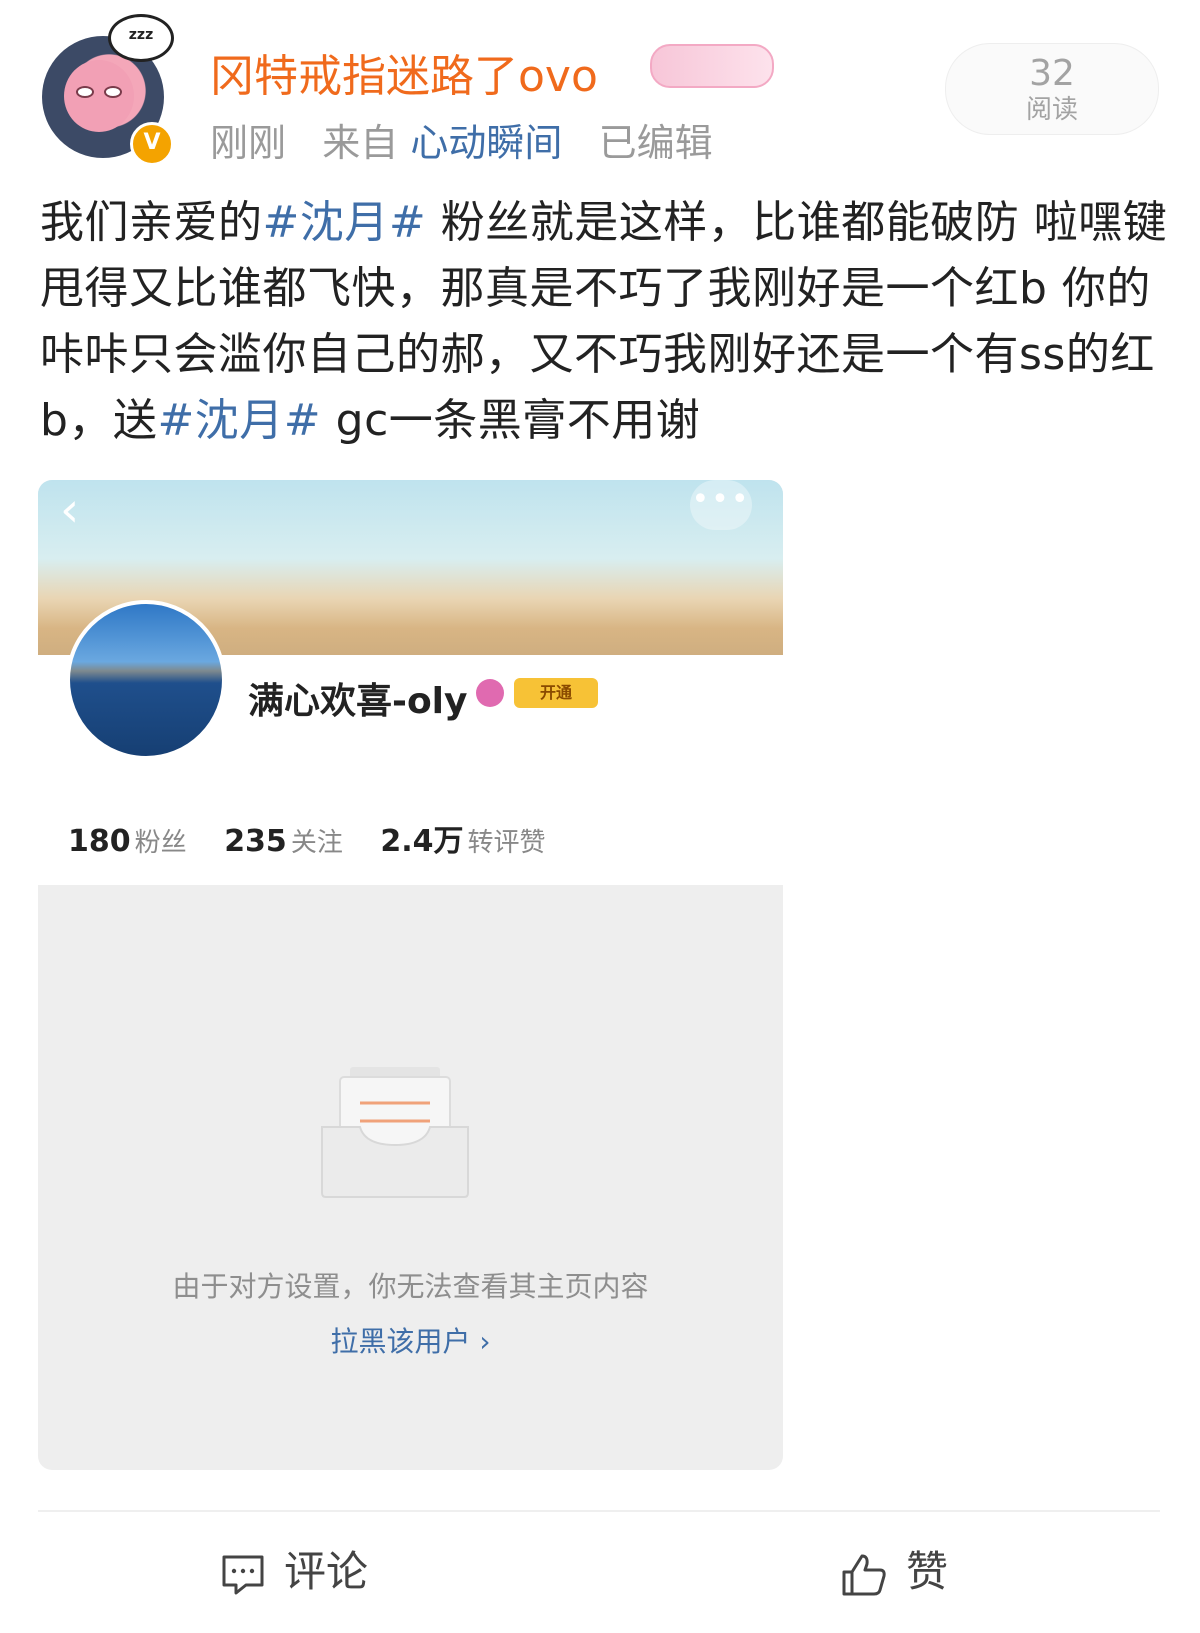  What do you see at coordinates (410, 1341) in the screenshot?
I see `block-user-link: 拉黑该用户 ›` at bounding box center [410, 1341].